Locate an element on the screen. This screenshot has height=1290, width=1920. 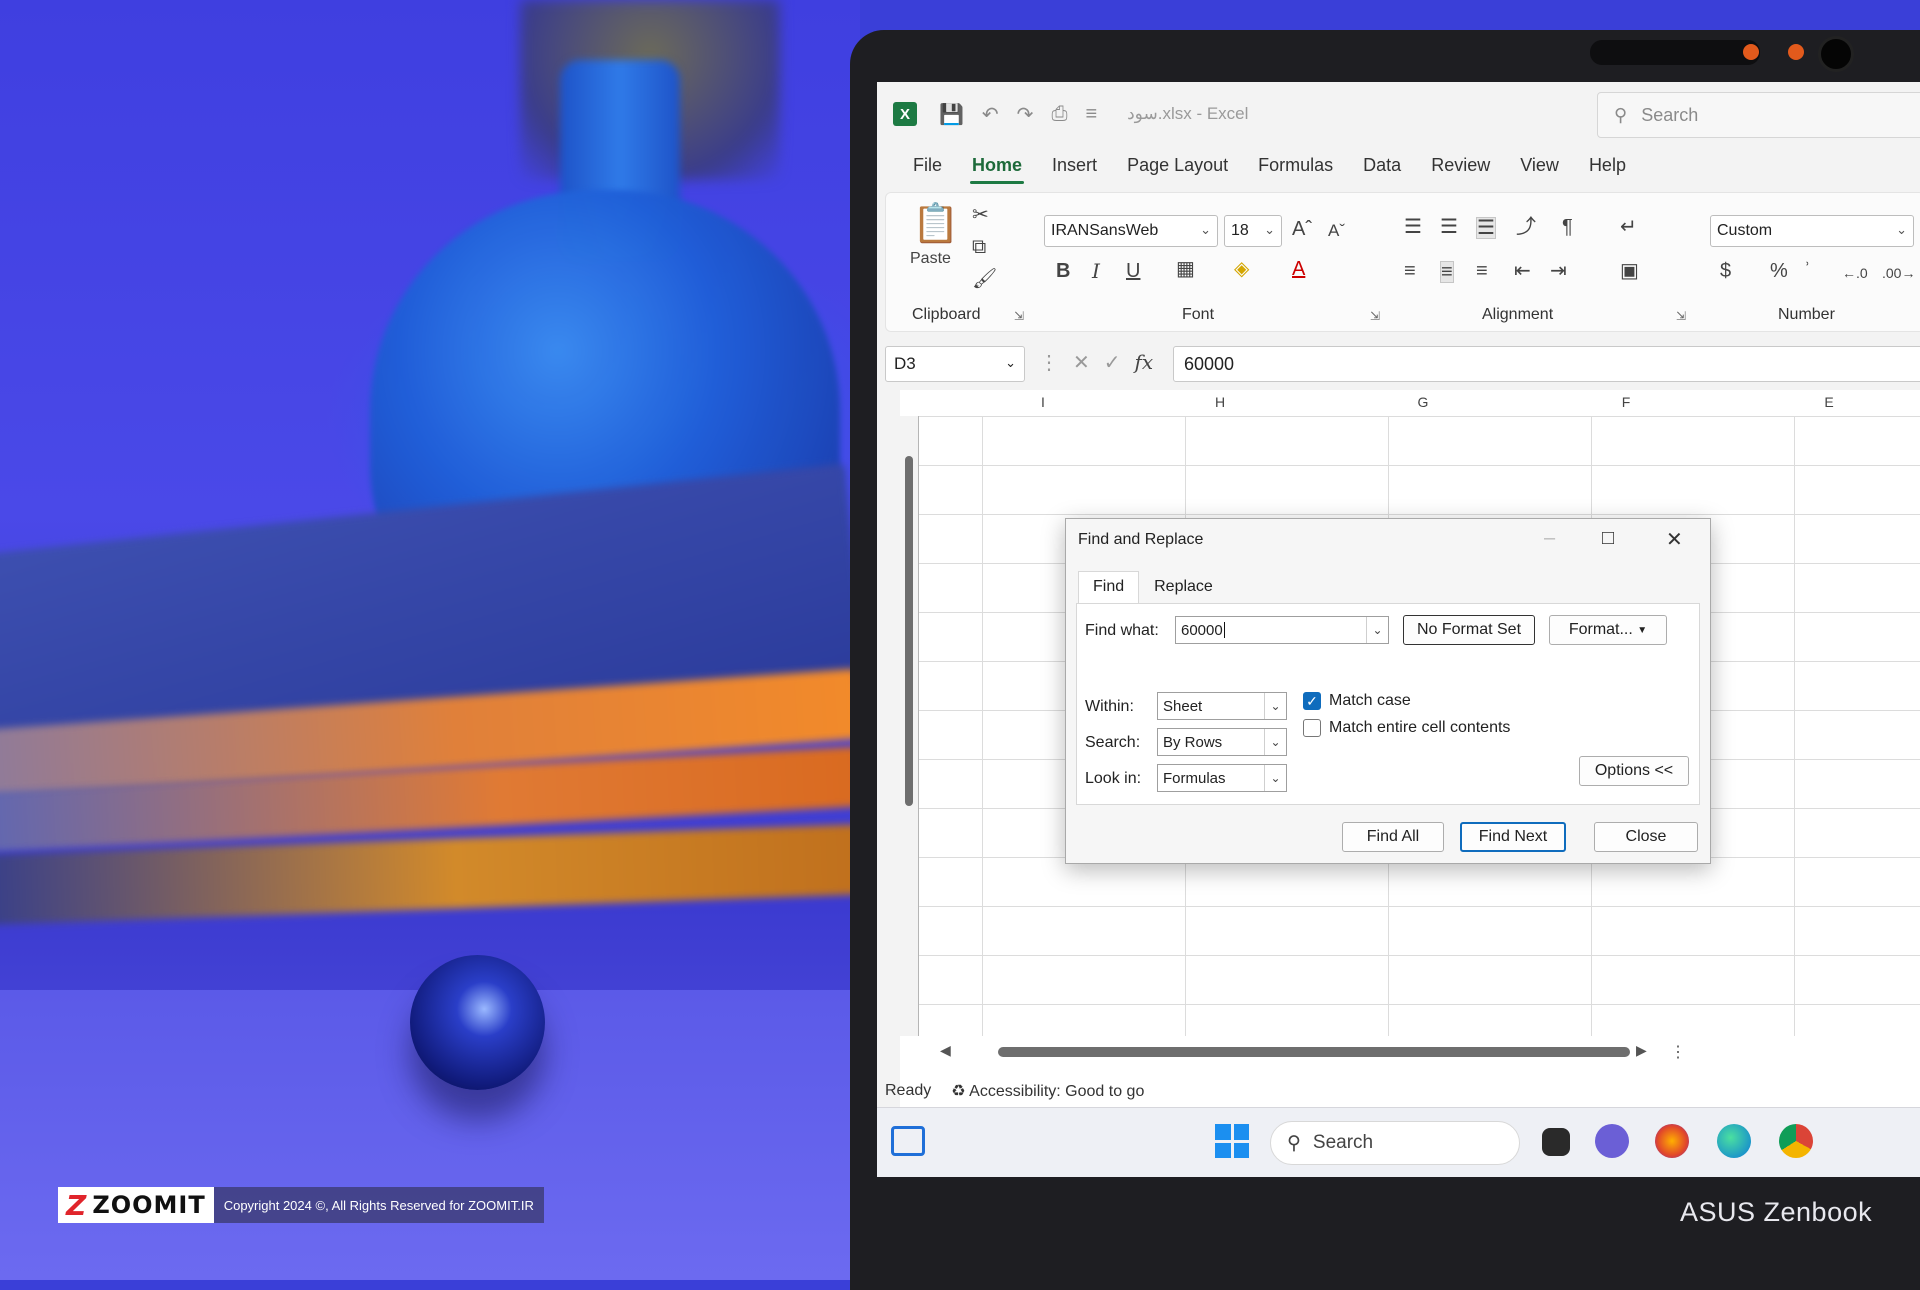
middle-align-icon: ☰ is located at coordinates (1449, 227).